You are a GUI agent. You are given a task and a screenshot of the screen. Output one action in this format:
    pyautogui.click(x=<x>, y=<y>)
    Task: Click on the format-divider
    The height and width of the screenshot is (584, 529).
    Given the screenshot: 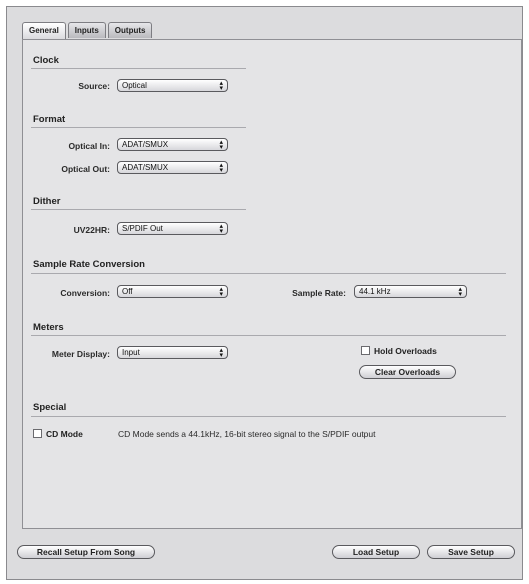 What is the action you would take?
    pyautogui.click(x=138, y=127)
    